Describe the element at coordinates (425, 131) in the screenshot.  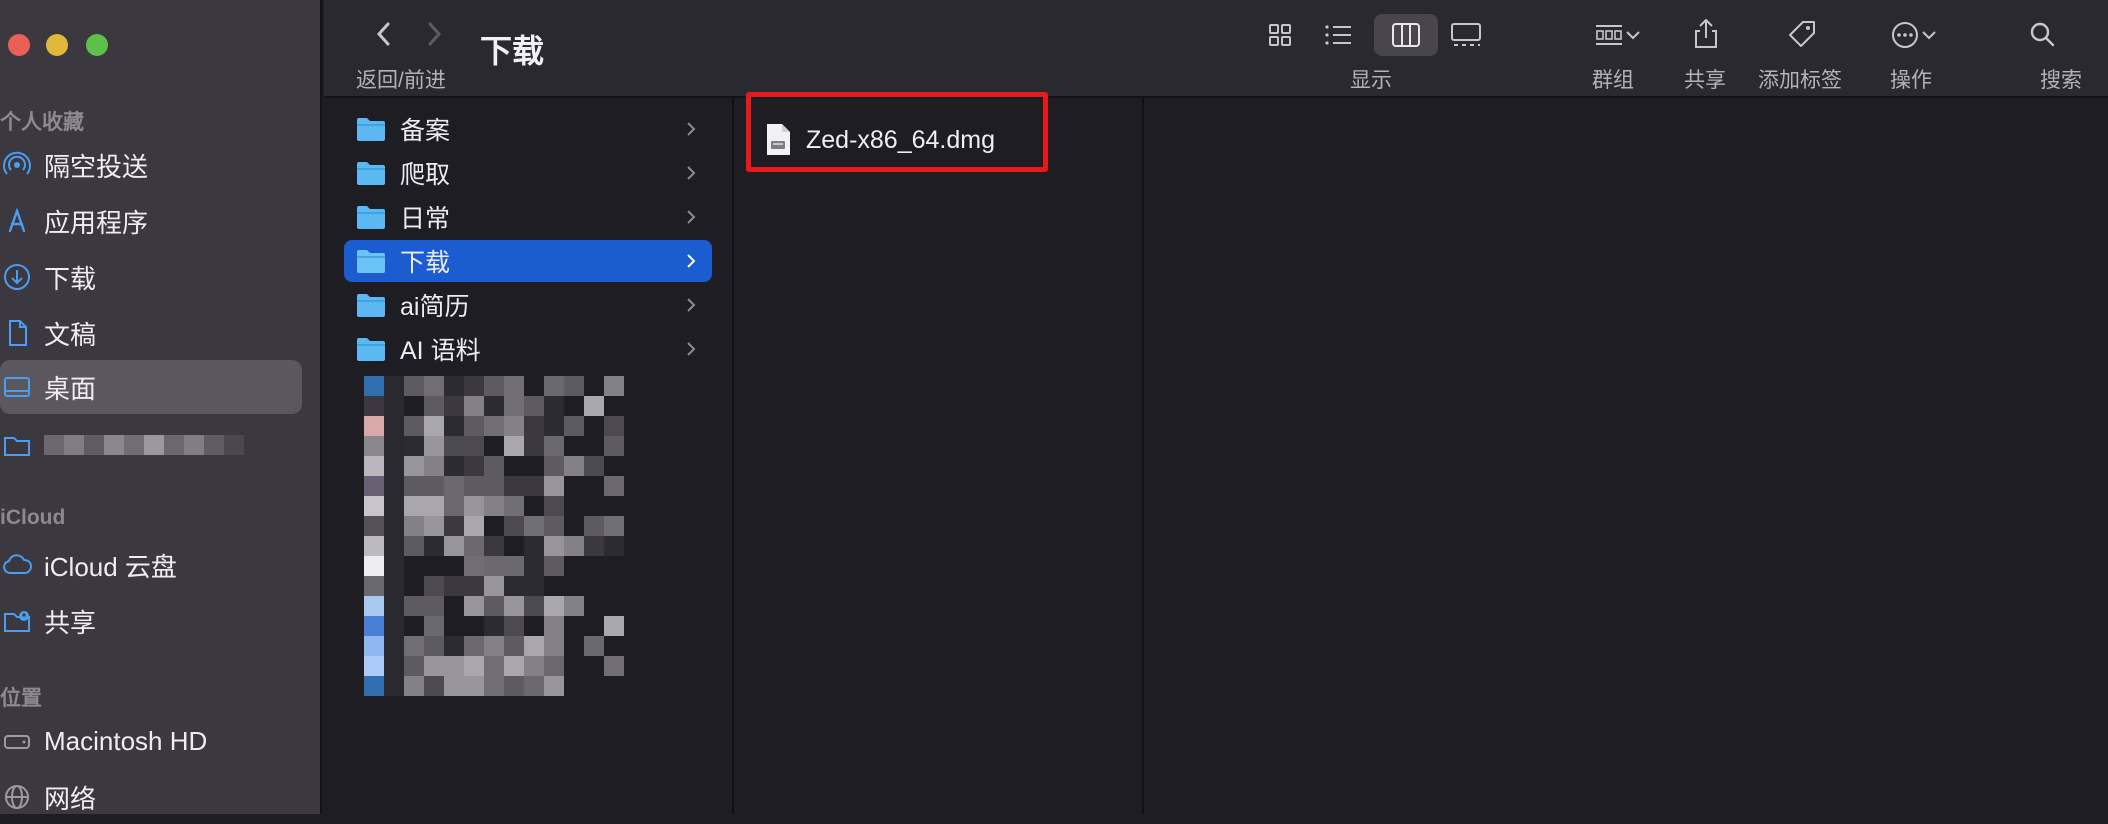
I see `folder-label: 备案` at that location.